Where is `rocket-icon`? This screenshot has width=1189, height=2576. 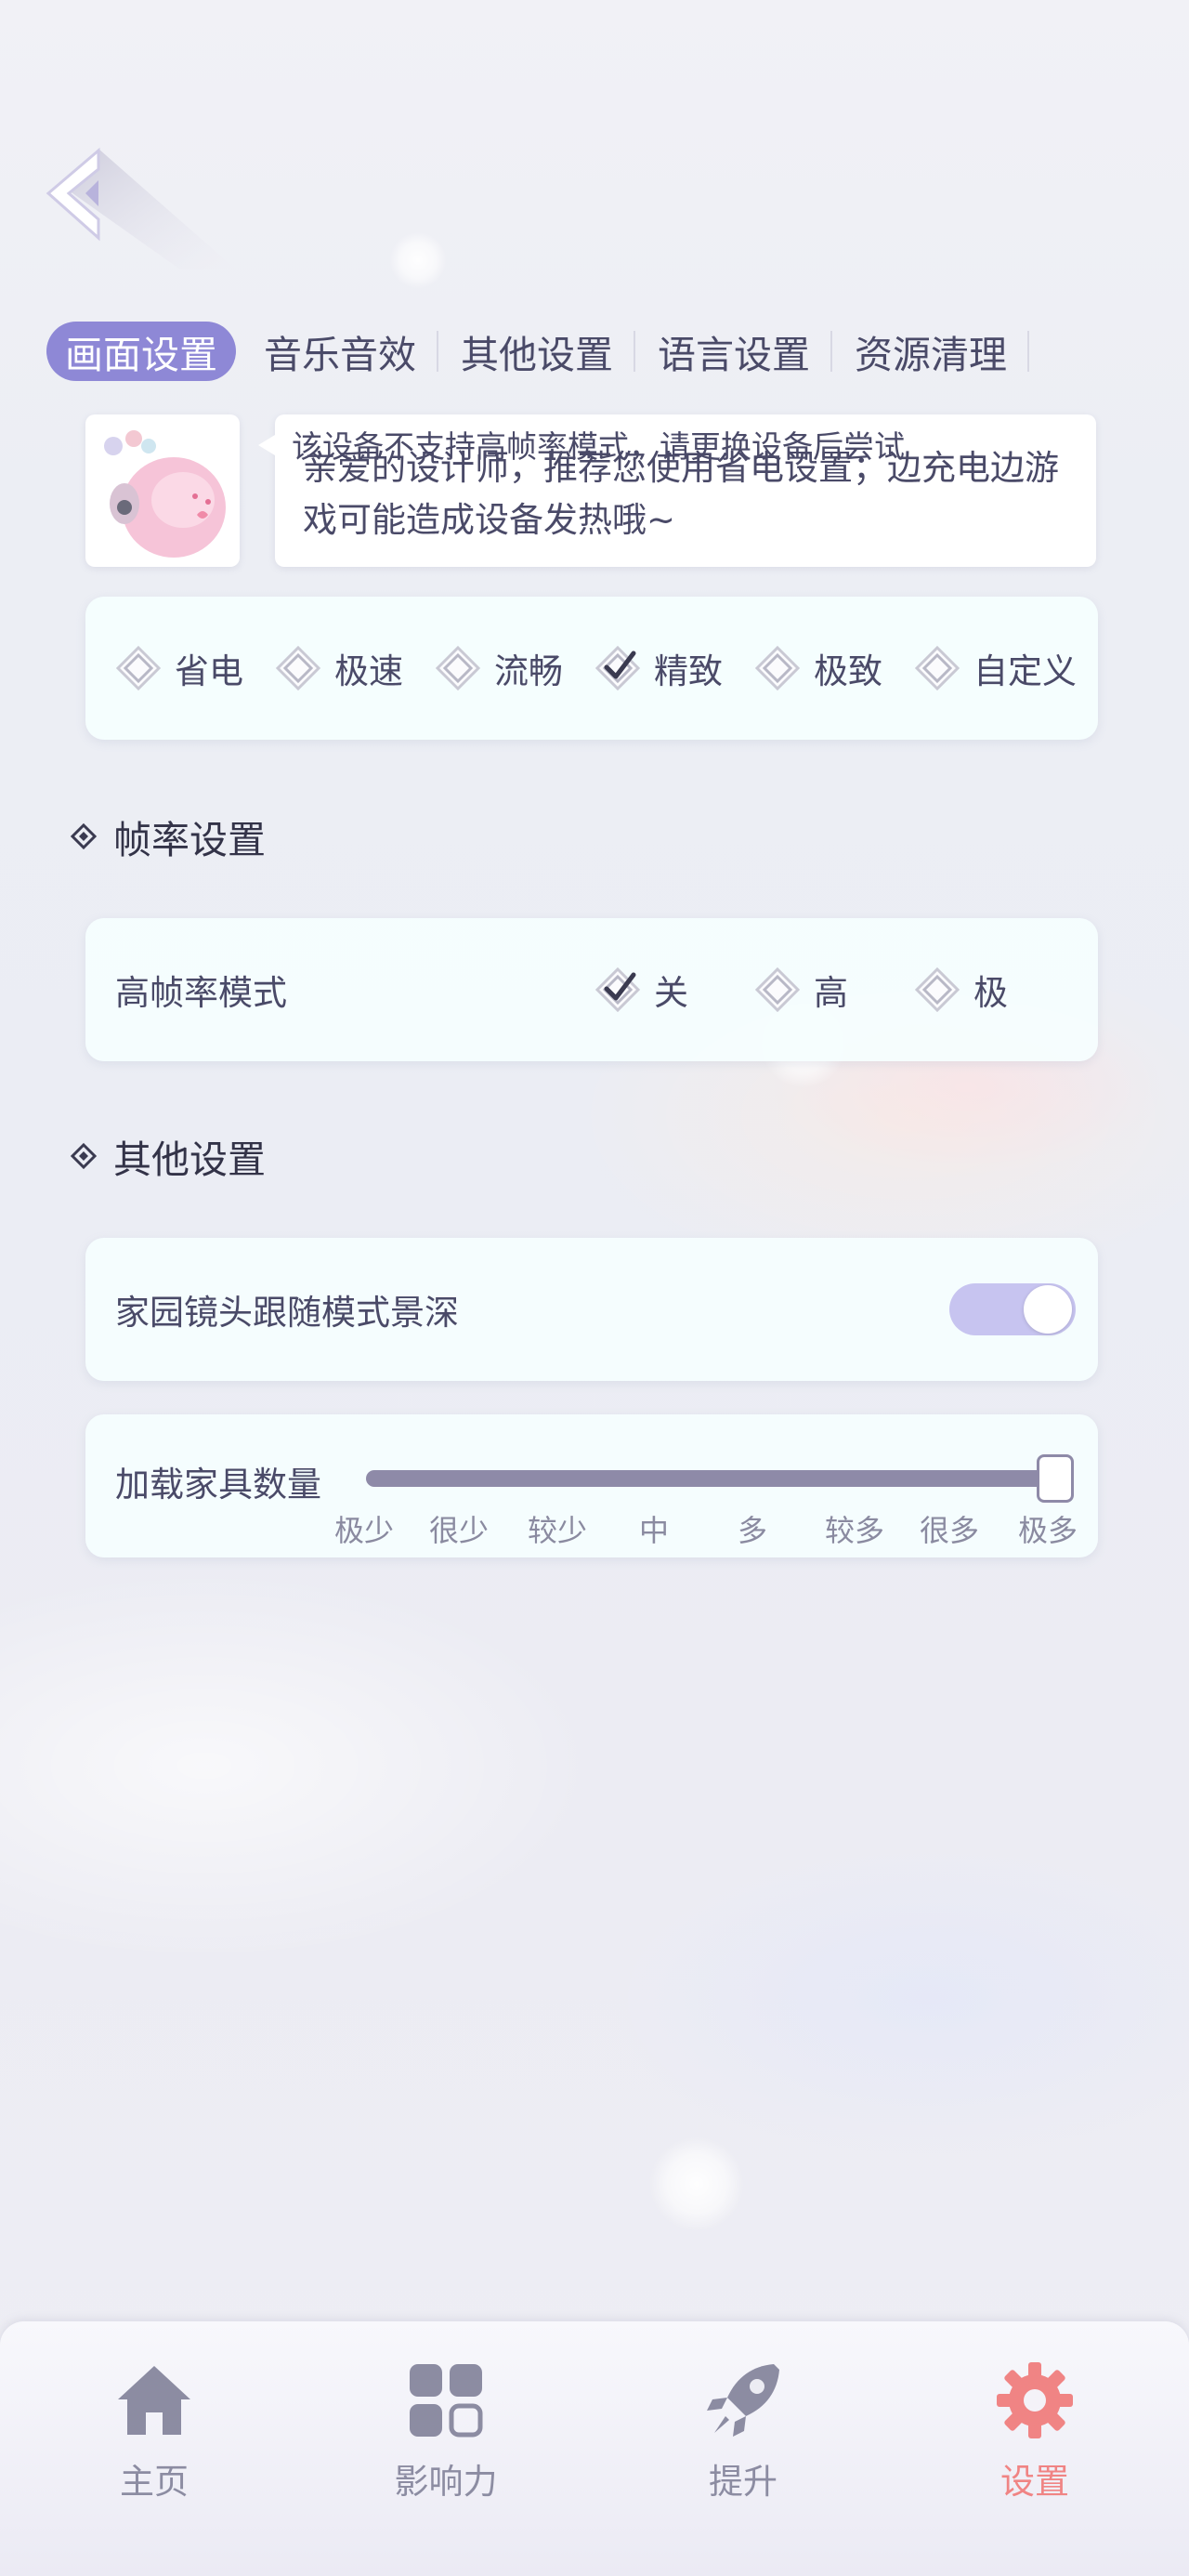 rocket-icon is located at coordinates (743, 2400).